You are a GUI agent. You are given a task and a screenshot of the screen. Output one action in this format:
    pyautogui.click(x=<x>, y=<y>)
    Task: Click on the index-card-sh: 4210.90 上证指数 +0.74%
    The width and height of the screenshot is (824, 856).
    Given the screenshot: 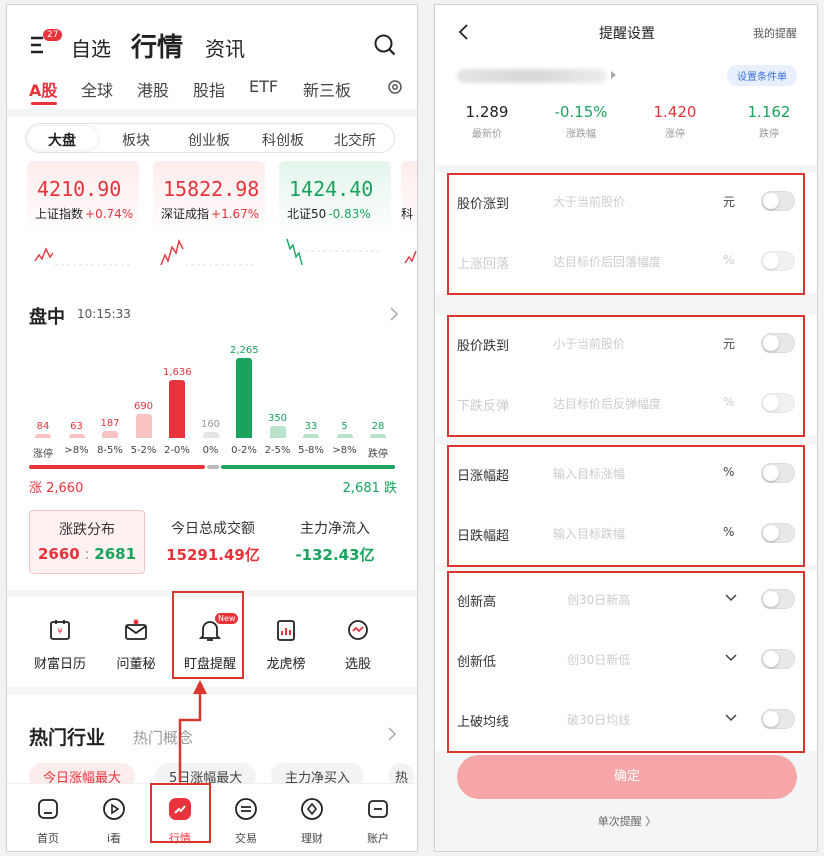 What is the action you would take?
    pyautogui.click(x=83, y=225)
    